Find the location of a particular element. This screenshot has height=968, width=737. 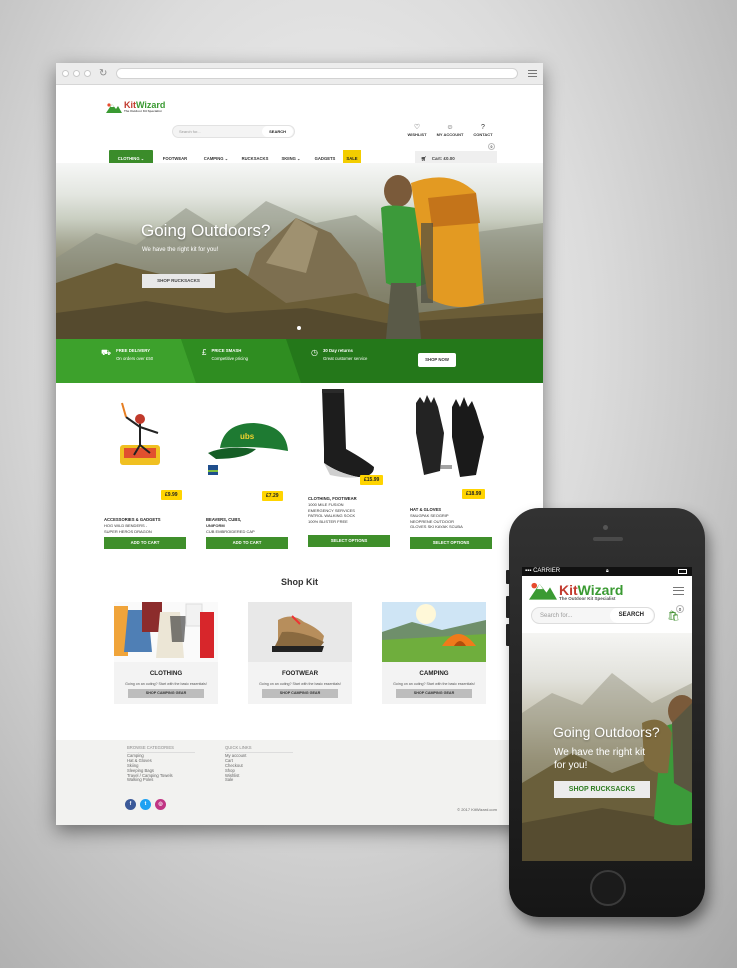

shop-rucksacks-button: SHOP RUCKSACKS is located at coordinates (178, 281).